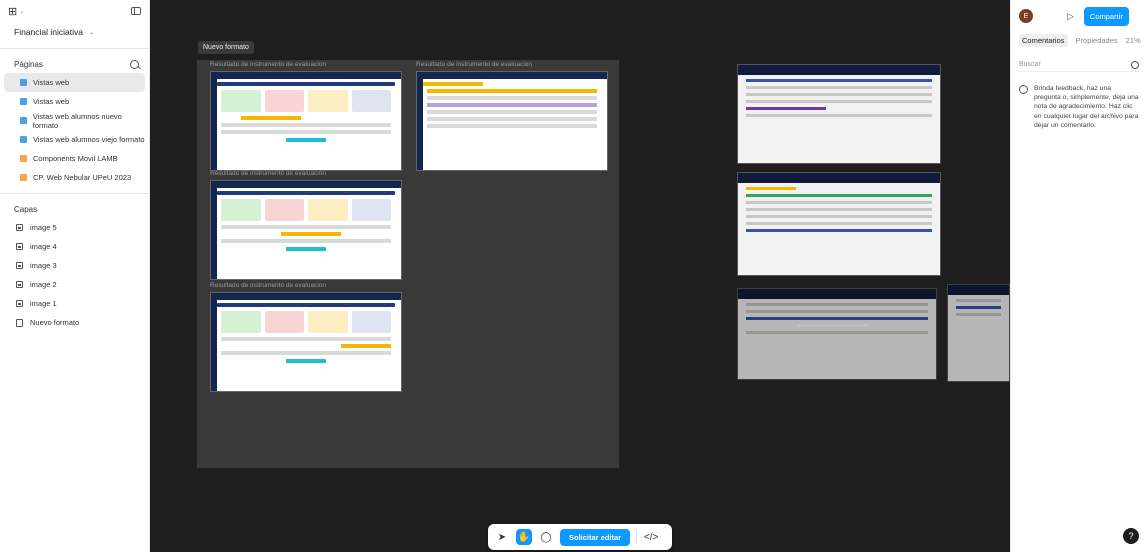 This screenshot has height=552, width=1147. I want to click on search-icon, so click(134, 64).